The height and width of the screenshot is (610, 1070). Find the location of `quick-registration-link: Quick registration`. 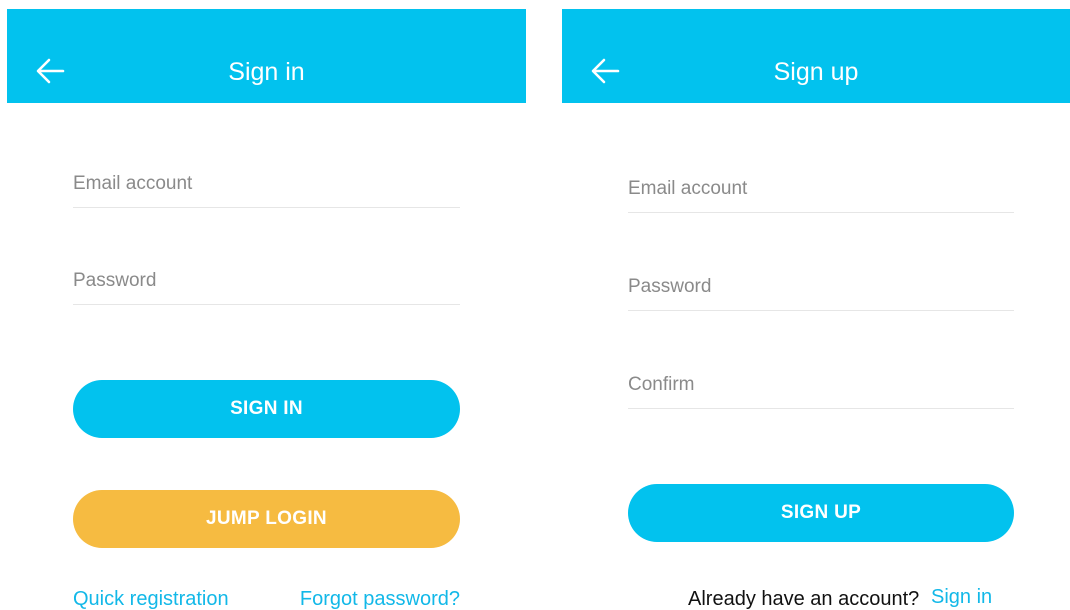

quick-registration-link: Quick registration is located at coordinates (151, 598).